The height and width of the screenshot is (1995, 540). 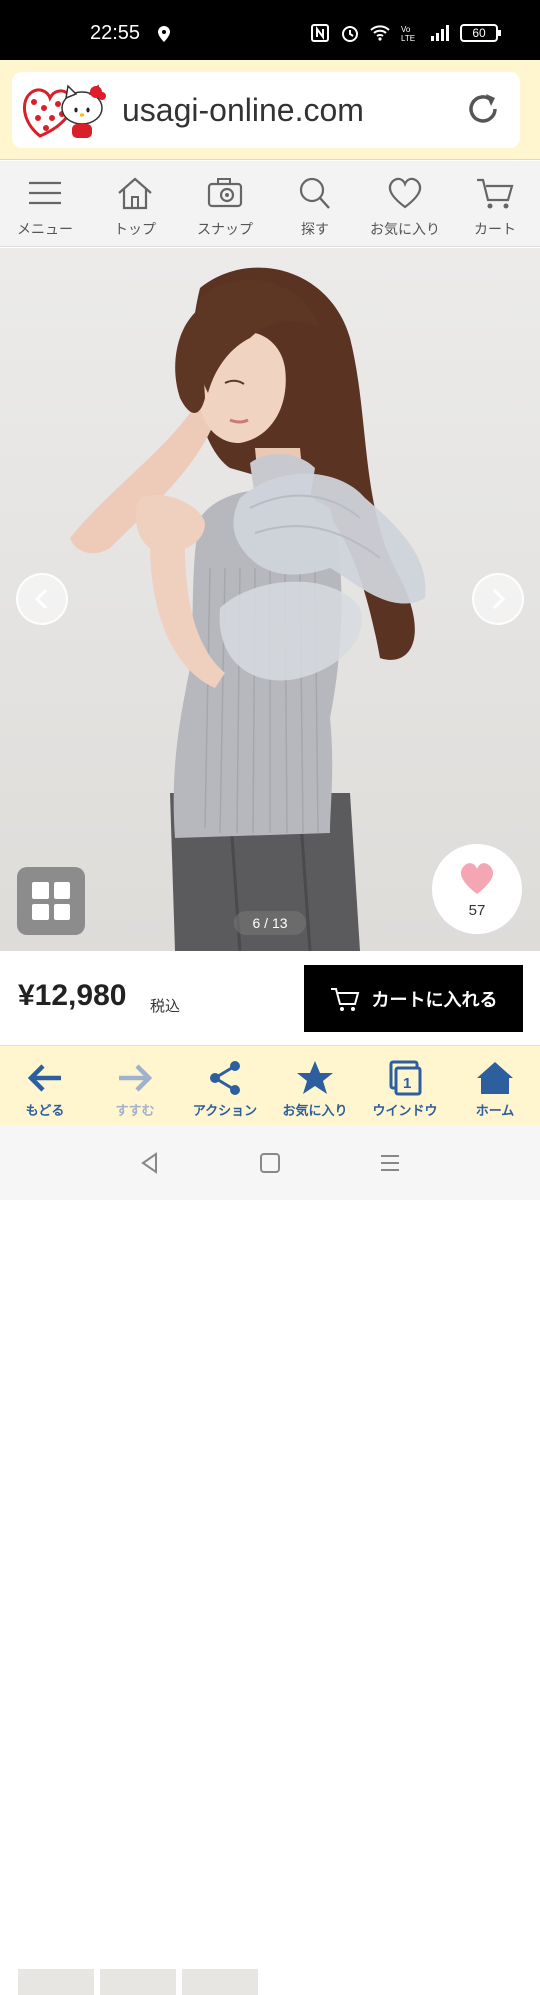 What do you see at coordinates (115, 33) in the screenshot?
I see `status-time: 22:55` at bounding box center [115, 33].